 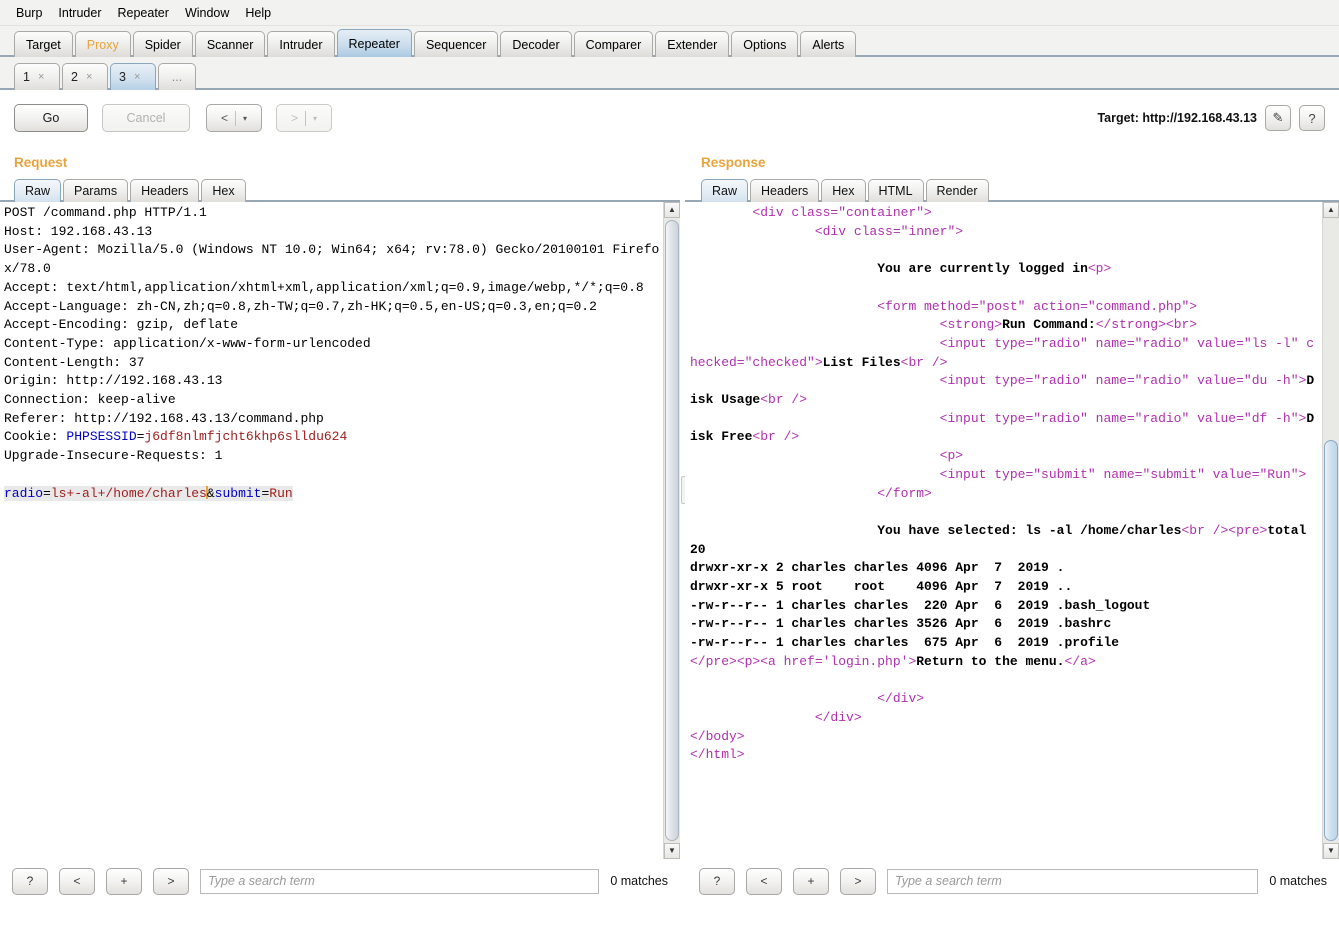 What do you see at coordinates (785, 190) in the screenshot?
I see `response-tab-headers: Headers` at bounding box center [785, 190].